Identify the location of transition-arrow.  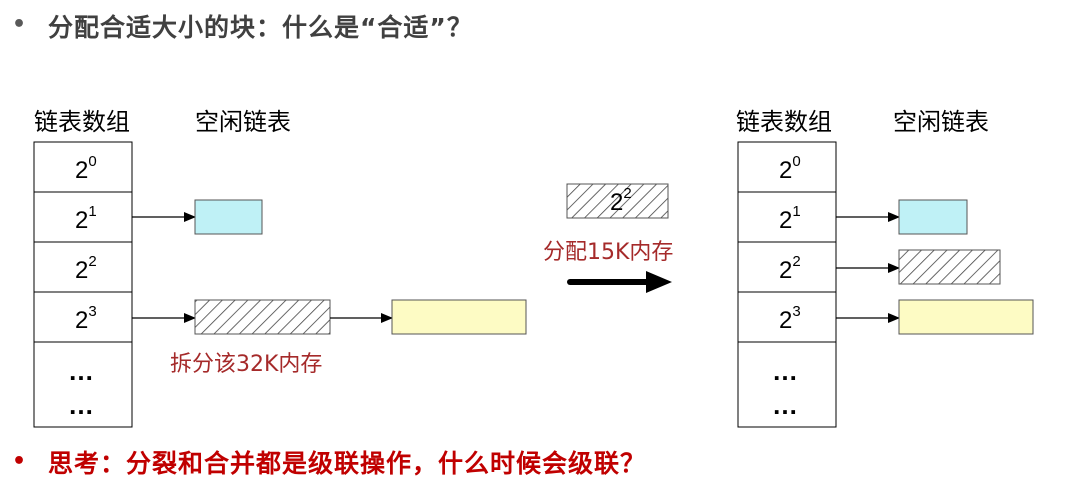
(619, 282).